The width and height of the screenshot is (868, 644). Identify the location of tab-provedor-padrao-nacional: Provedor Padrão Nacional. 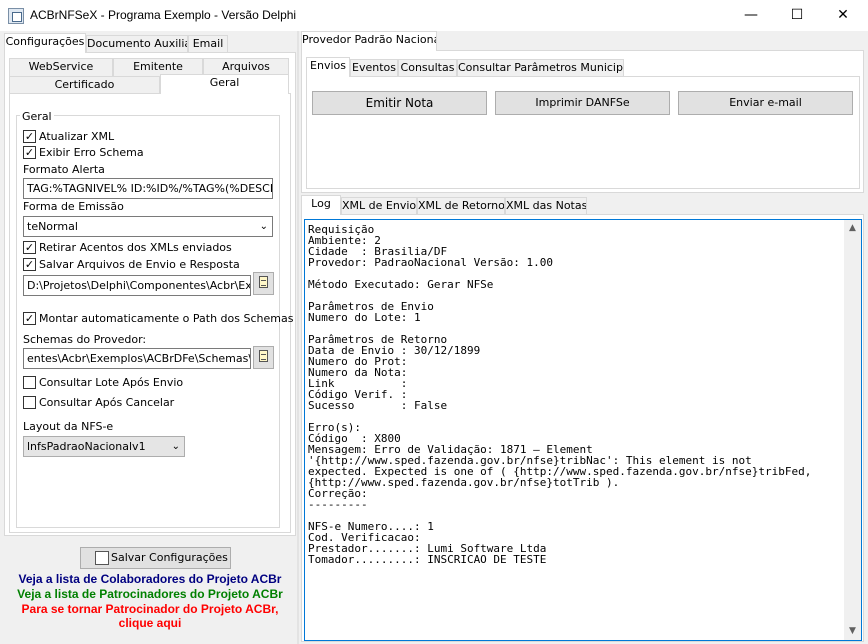
(369, 41).